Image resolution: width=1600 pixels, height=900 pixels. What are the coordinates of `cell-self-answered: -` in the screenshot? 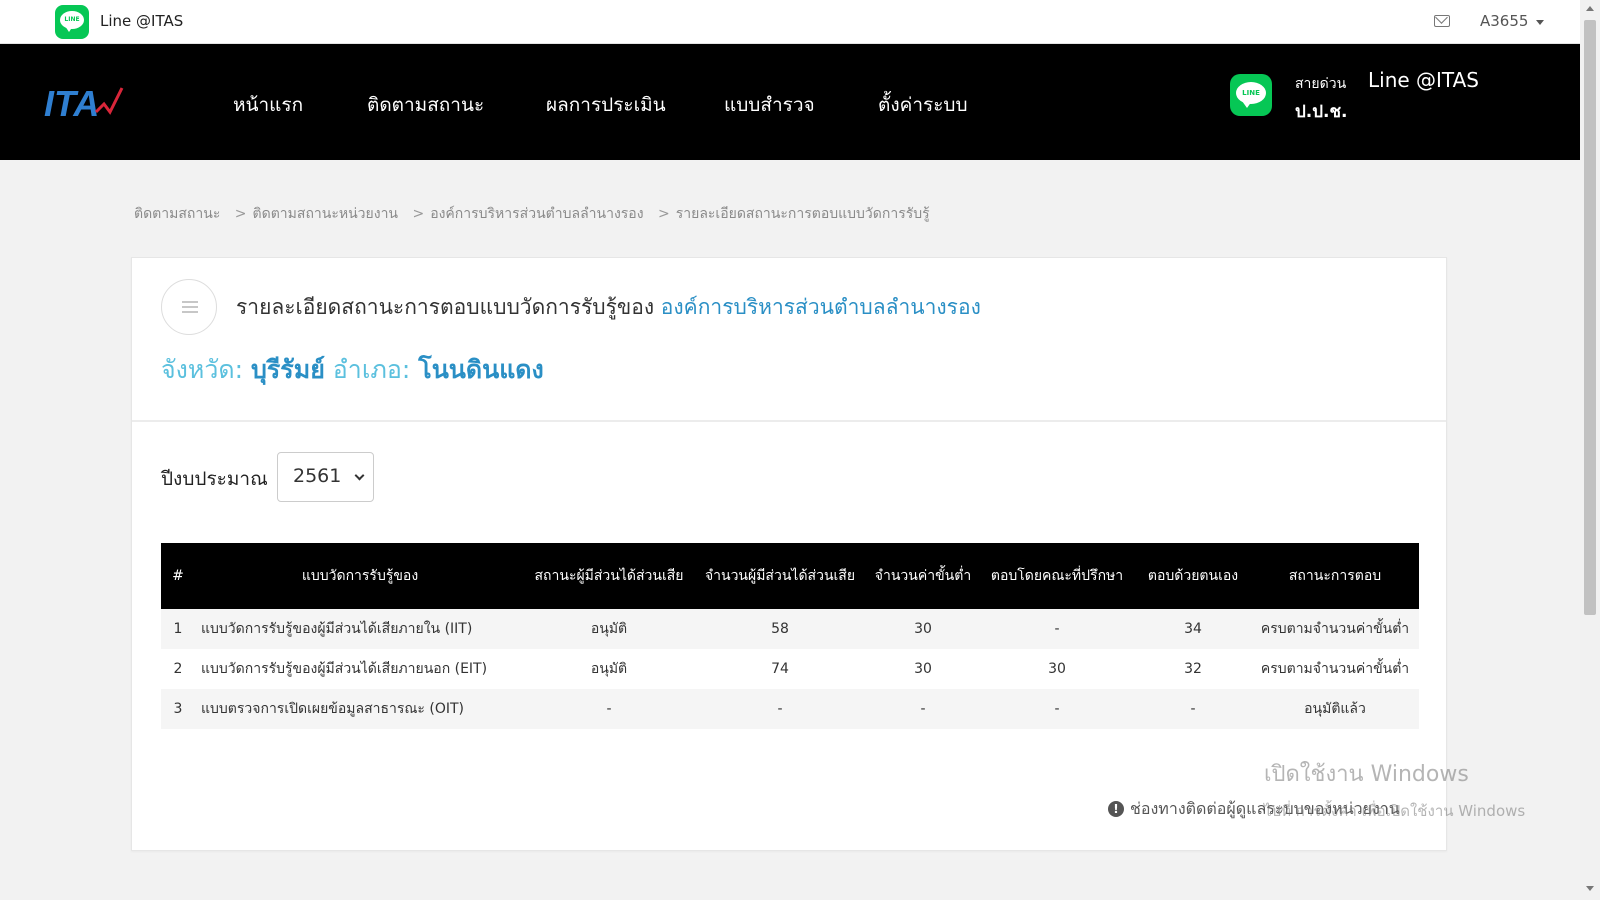 It's located at (1193, 709).